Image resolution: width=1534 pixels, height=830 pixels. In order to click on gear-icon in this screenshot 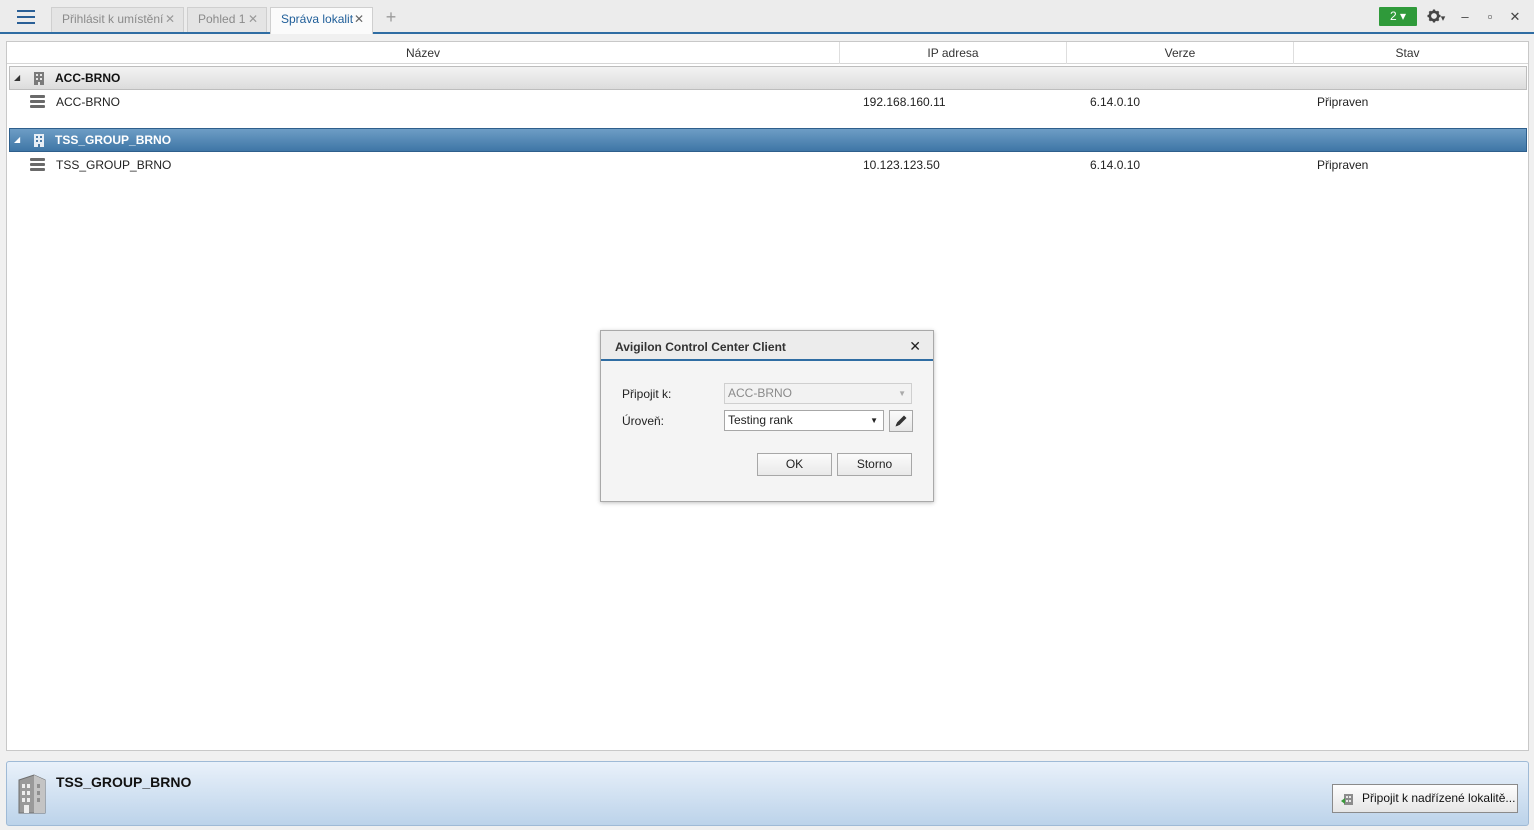, I will do `click(1434, 16)`.